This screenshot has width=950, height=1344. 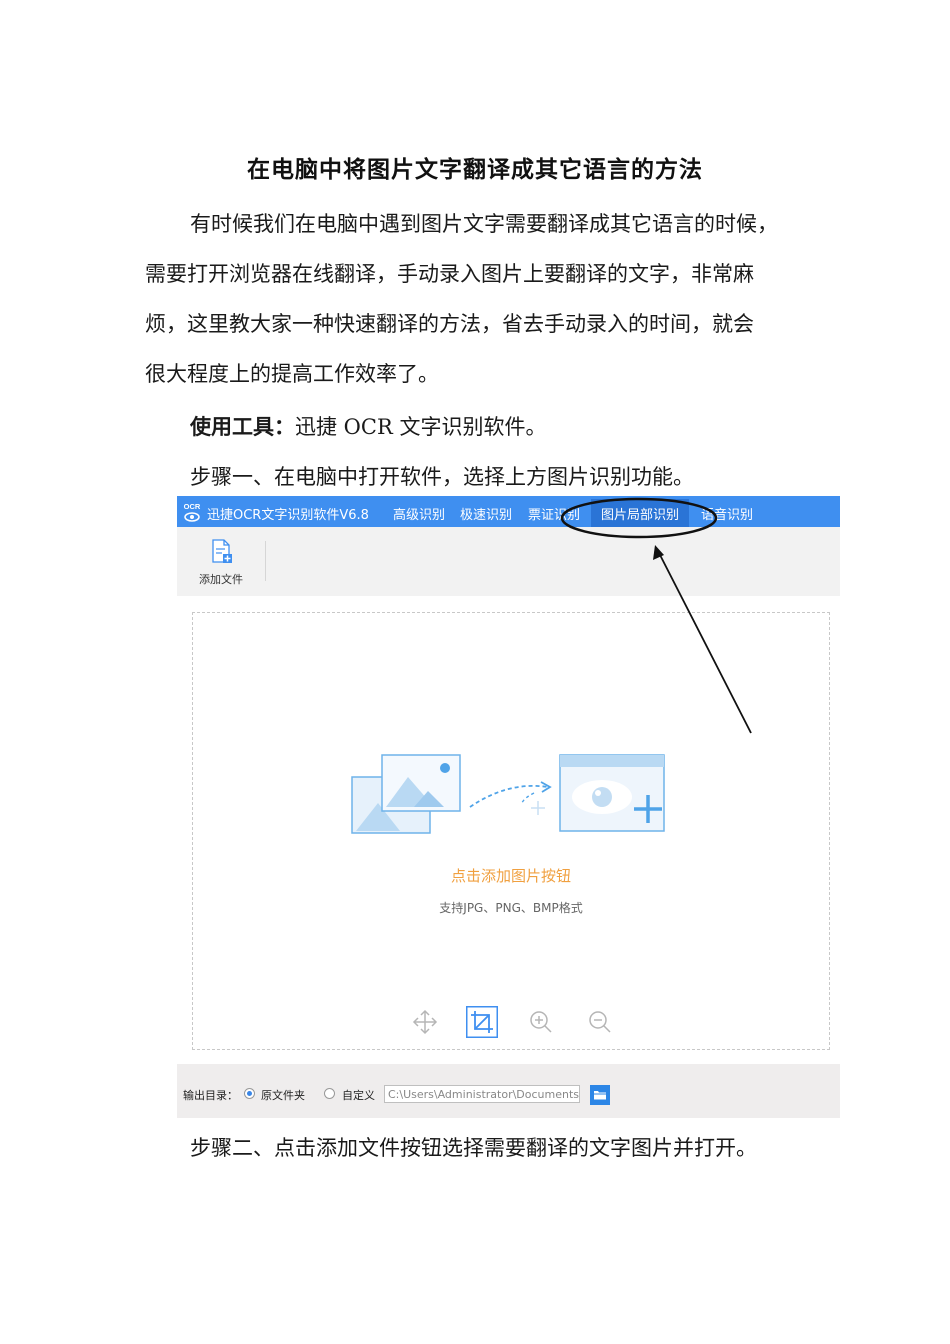 What do you see at coordinates (449, 324) in the screenshot?
I see `intro-line: 烦，这里教大家一种快速翻译的方法，省去手动录入的时间，就会` at bounding box center [449, 324].